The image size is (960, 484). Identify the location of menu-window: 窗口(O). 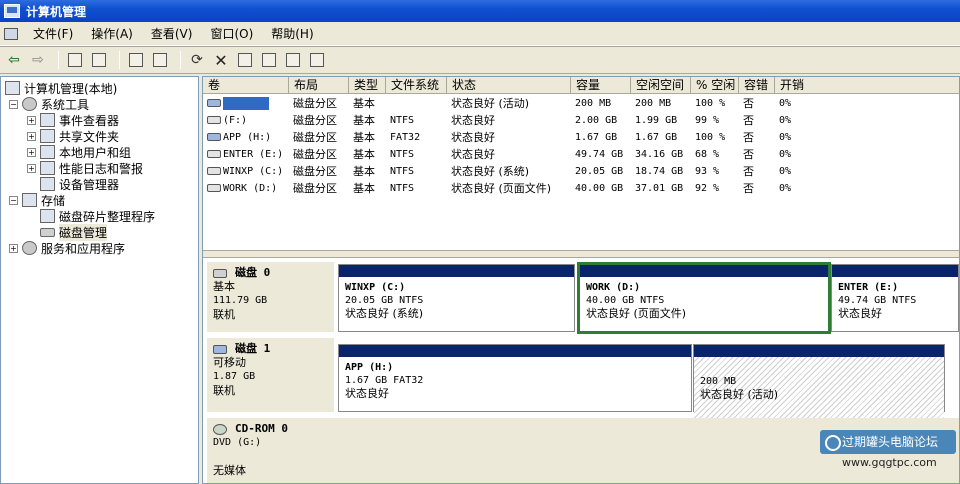
(231, 33).